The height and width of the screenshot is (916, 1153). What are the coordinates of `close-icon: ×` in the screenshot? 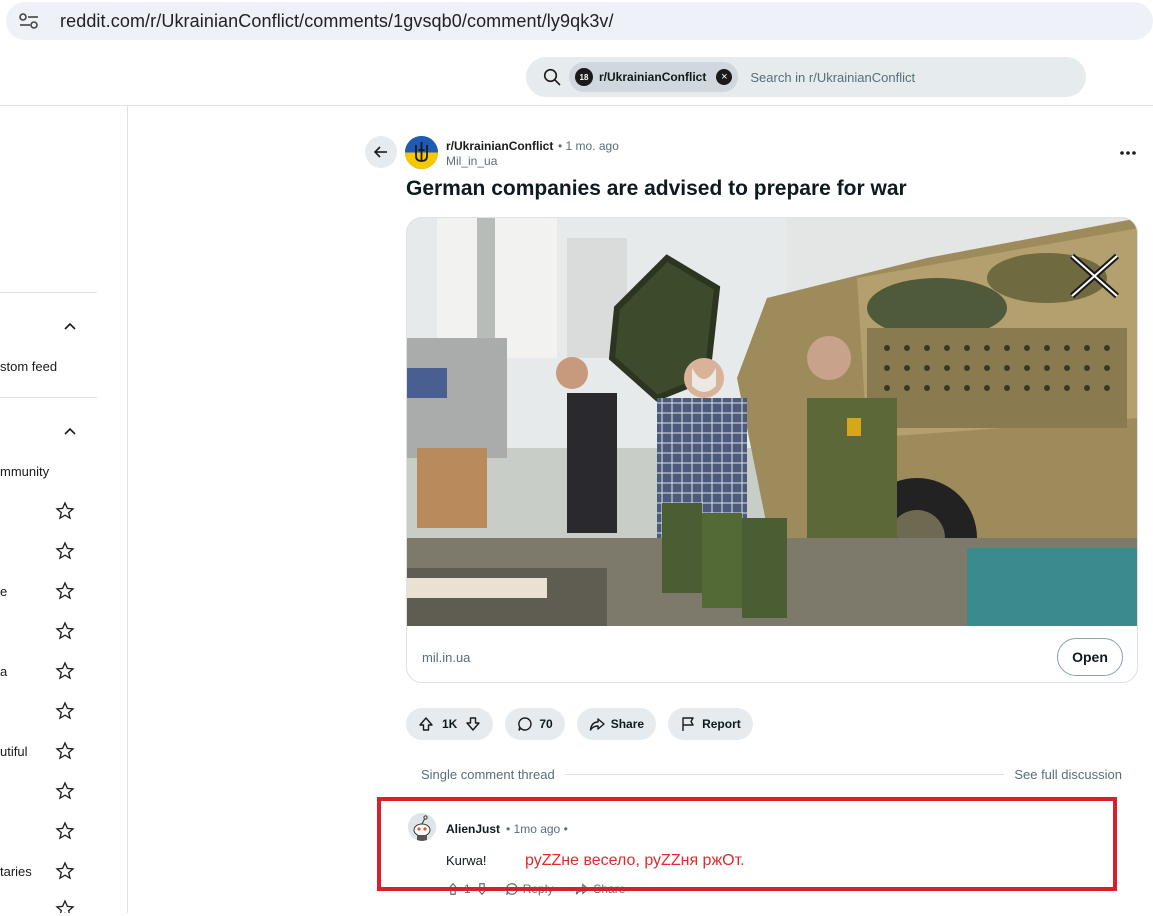 It's located at (724, 77).